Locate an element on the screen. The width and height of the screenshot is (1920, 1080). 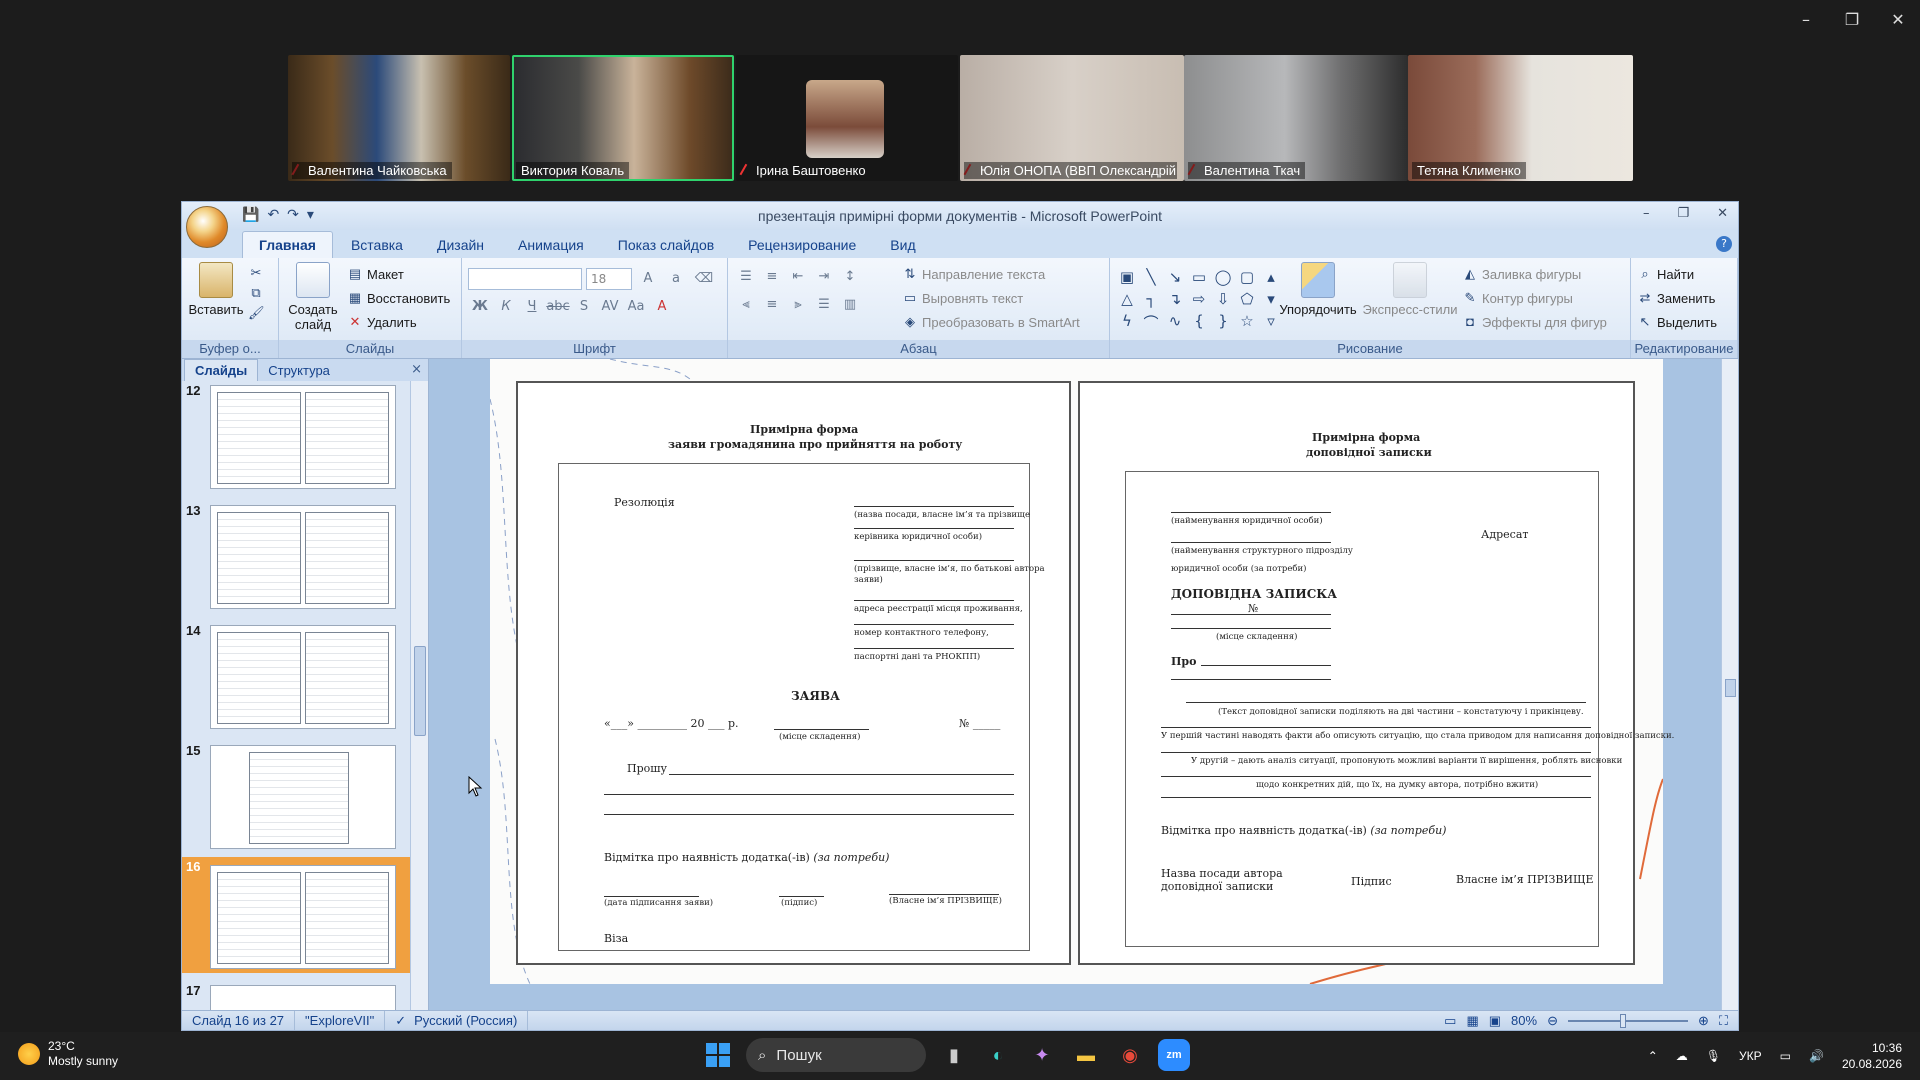
slide-thumbnail: 15 is located at coordinates (296, 795).